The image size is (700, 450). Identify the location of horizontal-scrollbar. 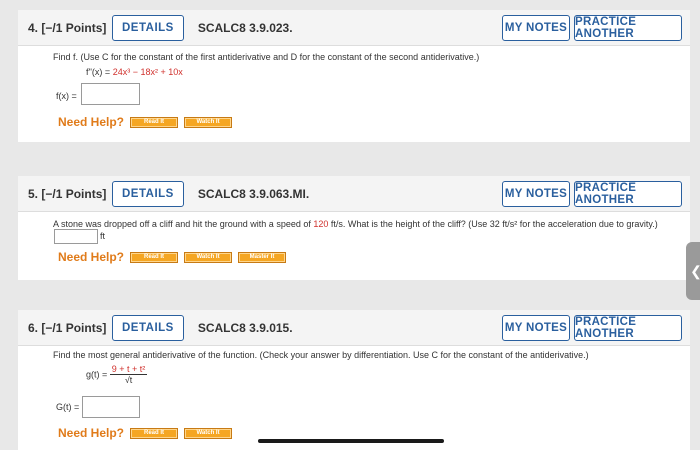
(351, 441).